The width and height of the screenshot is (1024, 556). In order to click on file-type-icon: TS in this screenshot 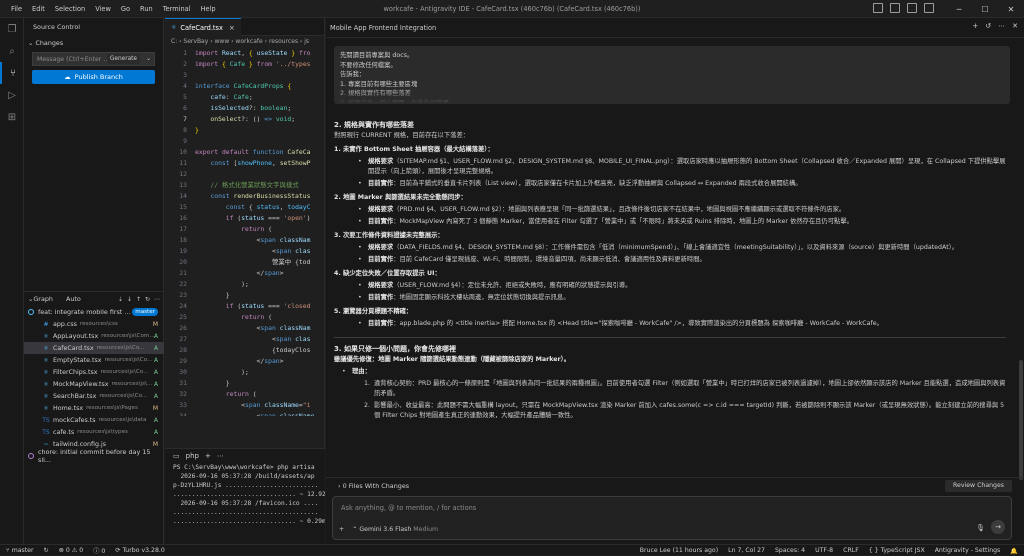, I will do `click(46, 432)`.